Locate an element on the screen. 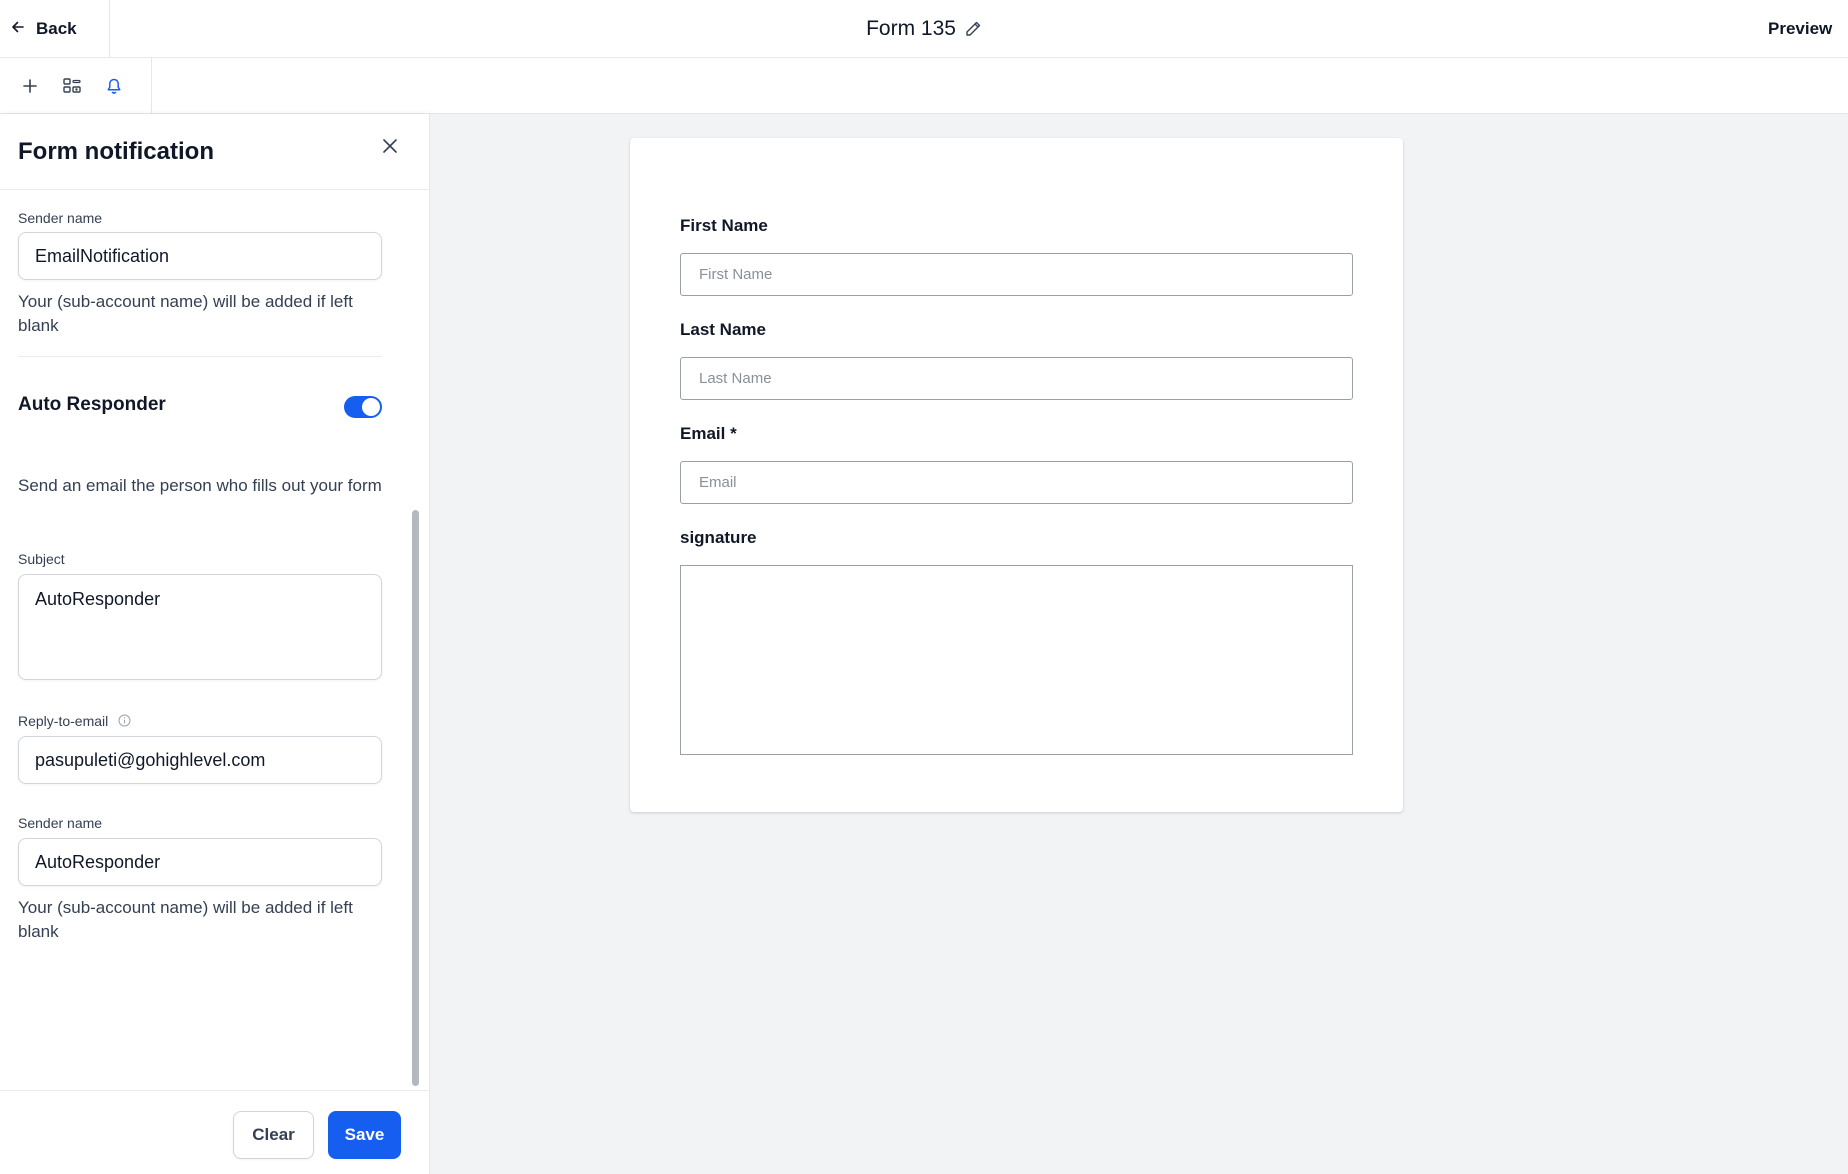  signature-label: signature is located at coordinates (718, 537).